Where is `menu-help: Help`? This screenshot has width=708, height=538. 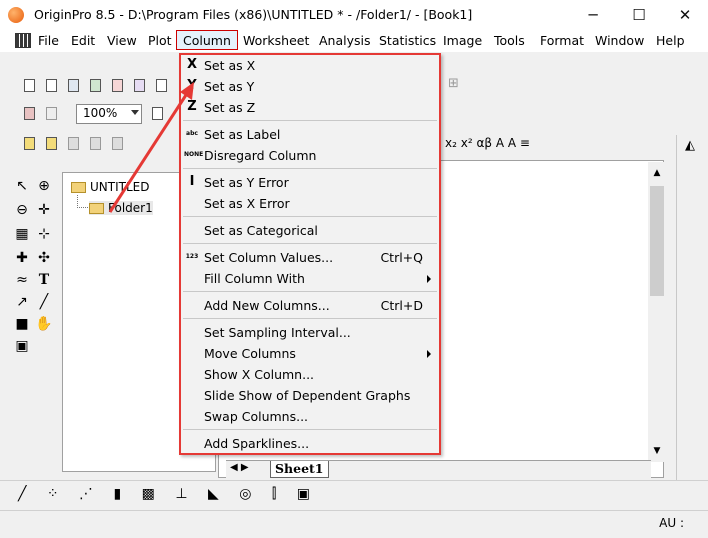
menu-help: Help is located at coordinates (670, 40).